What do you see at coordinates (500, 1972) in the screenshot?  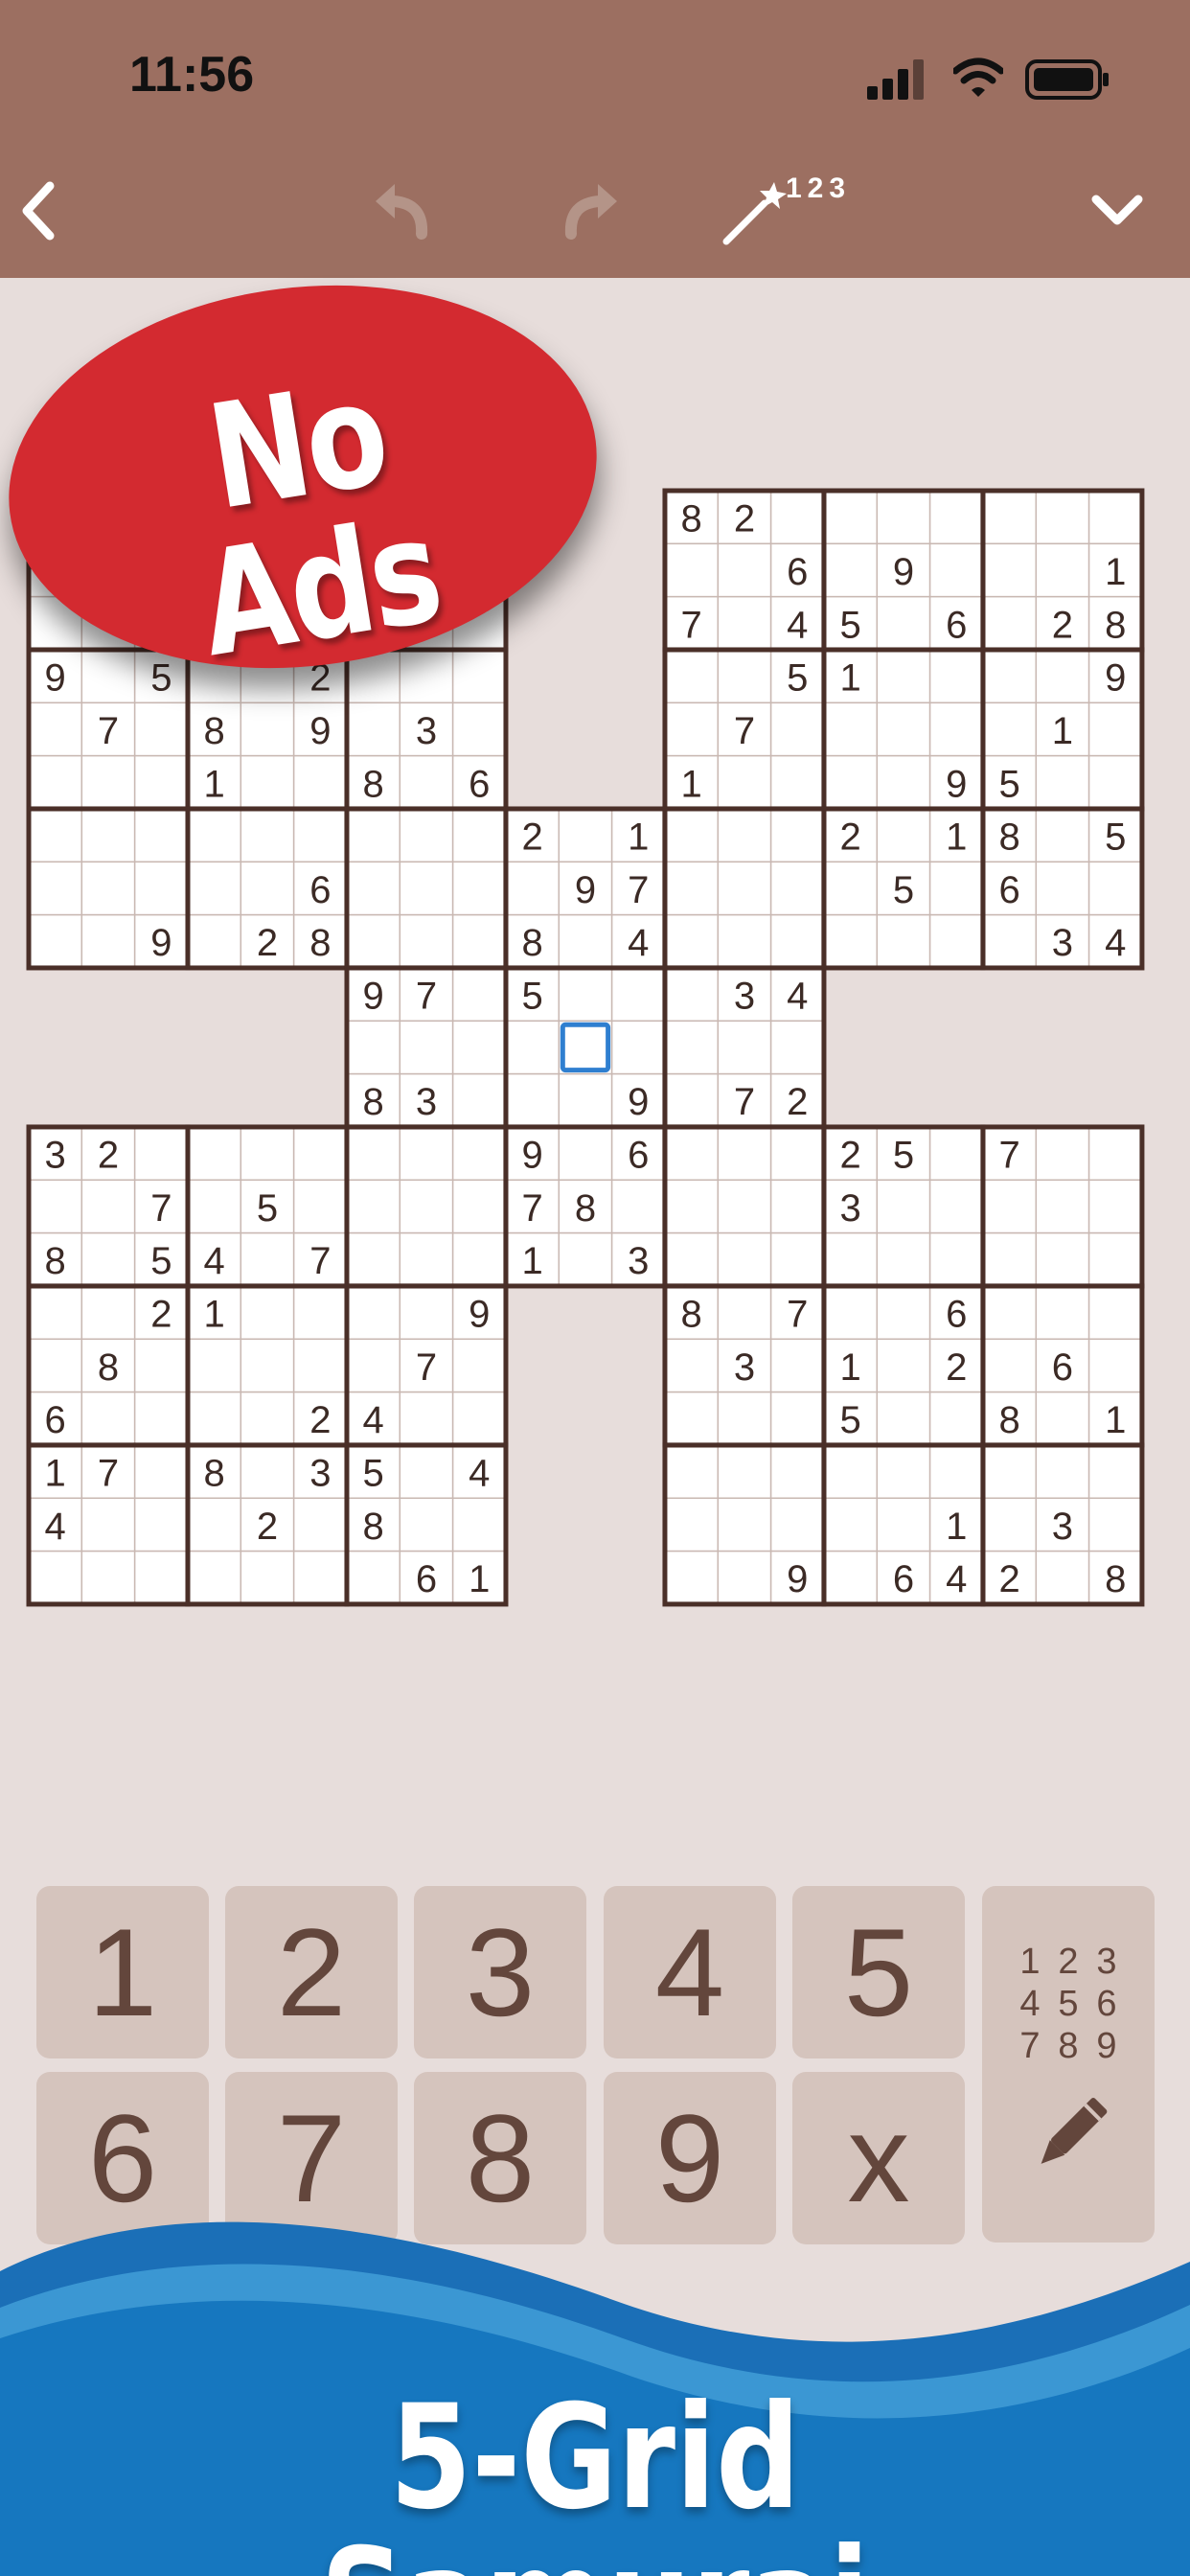 I see `key-3: 3` at bounding box center [500, 1972].